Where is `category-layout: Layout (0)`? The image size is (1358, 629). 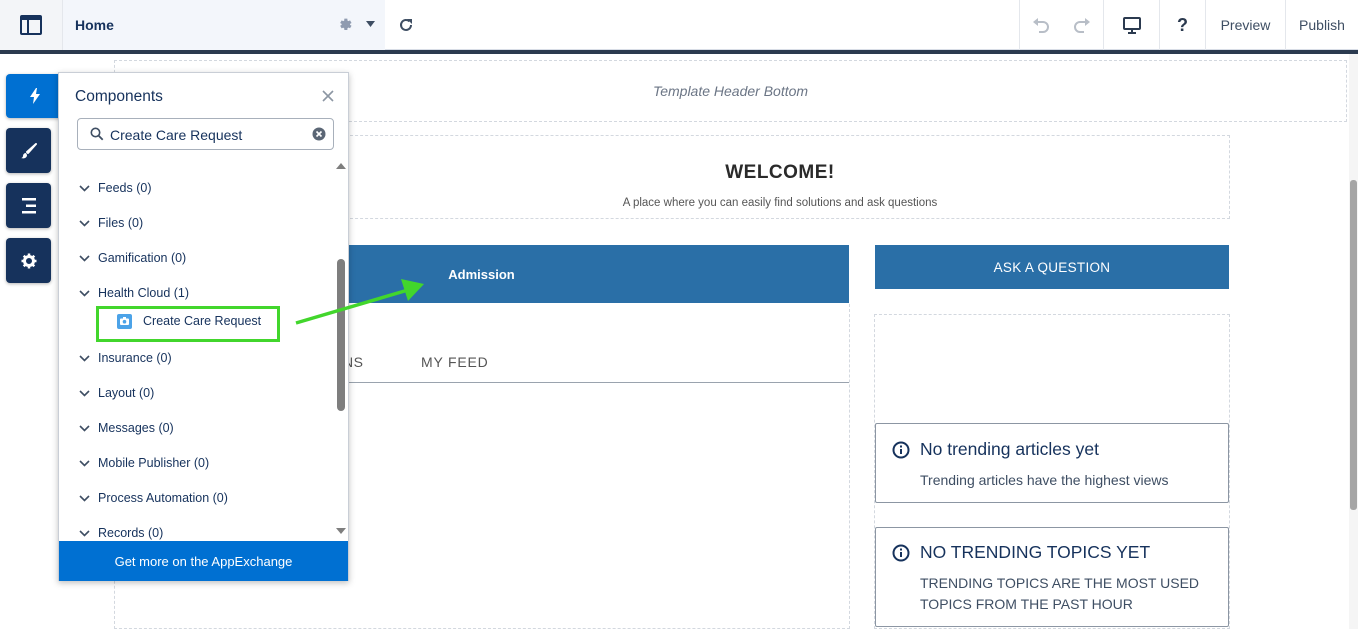 category-layout: Layout (0) is located at coordinates (116, 393).